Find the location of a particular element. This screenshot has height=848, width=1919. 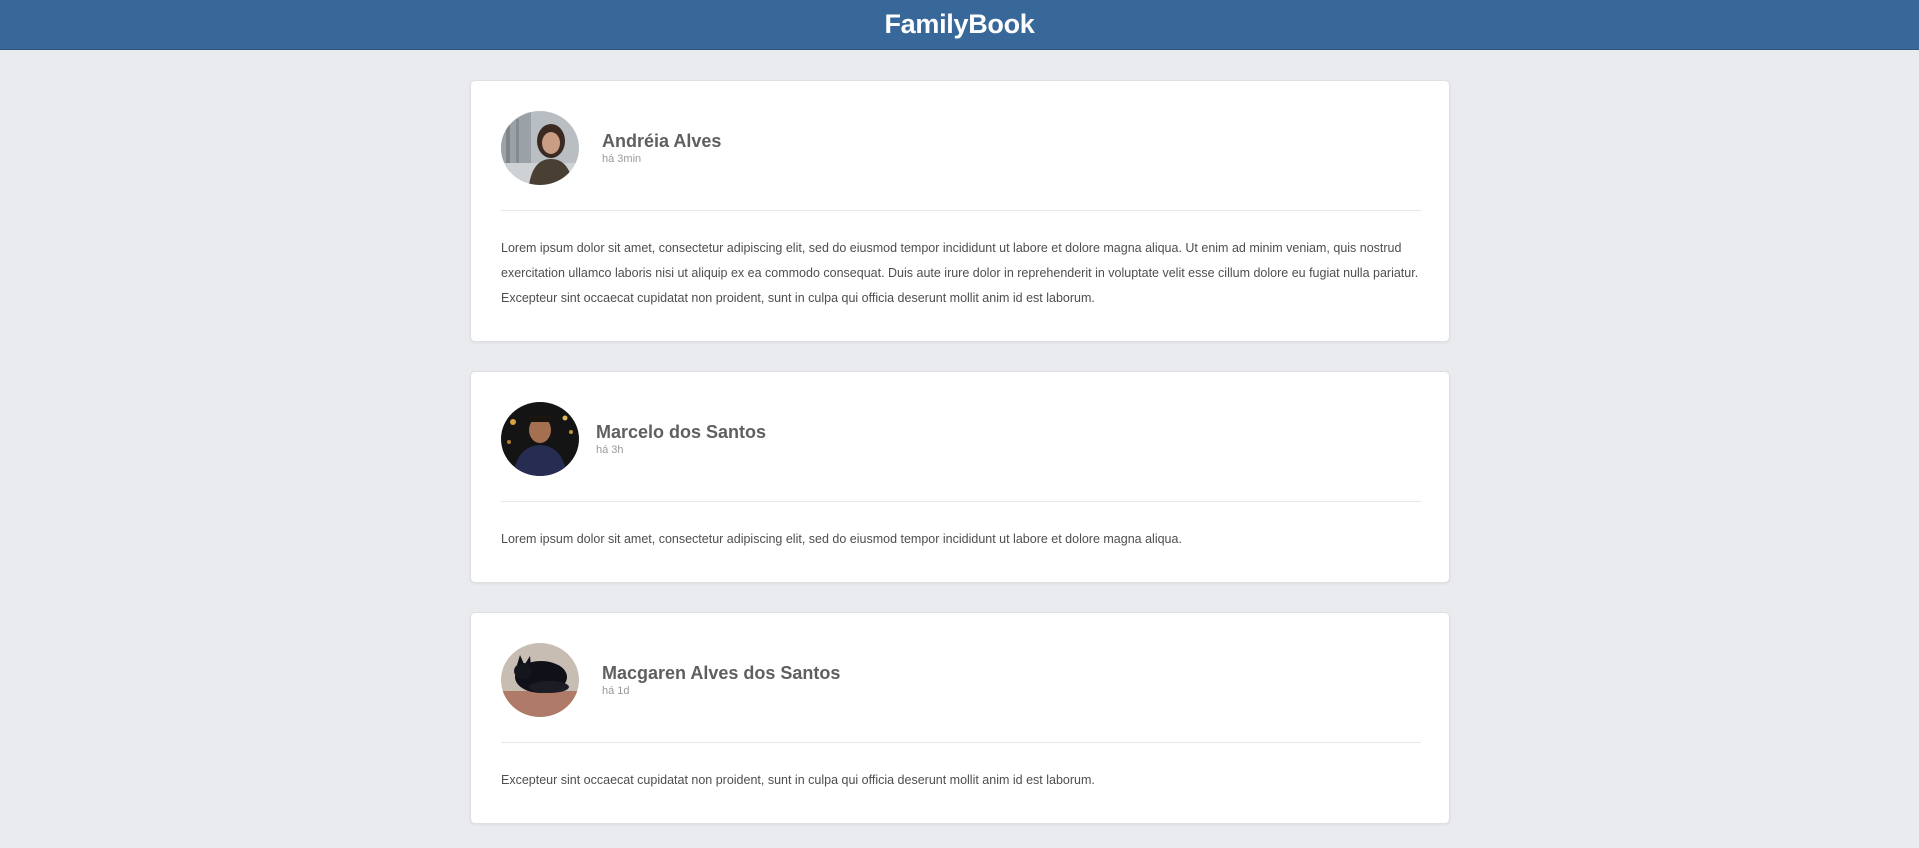

post-header: Macgaren Alves dos Santos há 1d is located at coordinates (670, 680).